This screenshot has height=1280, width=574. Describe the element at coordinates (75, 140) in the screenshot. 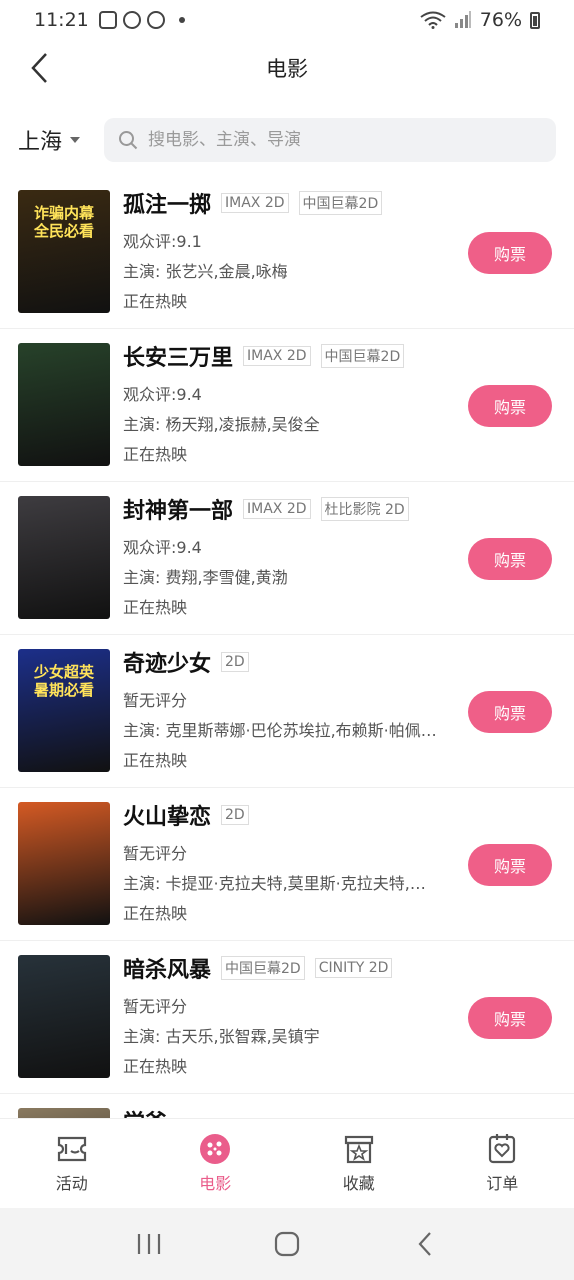

I see `caret-down-icon` at that location.